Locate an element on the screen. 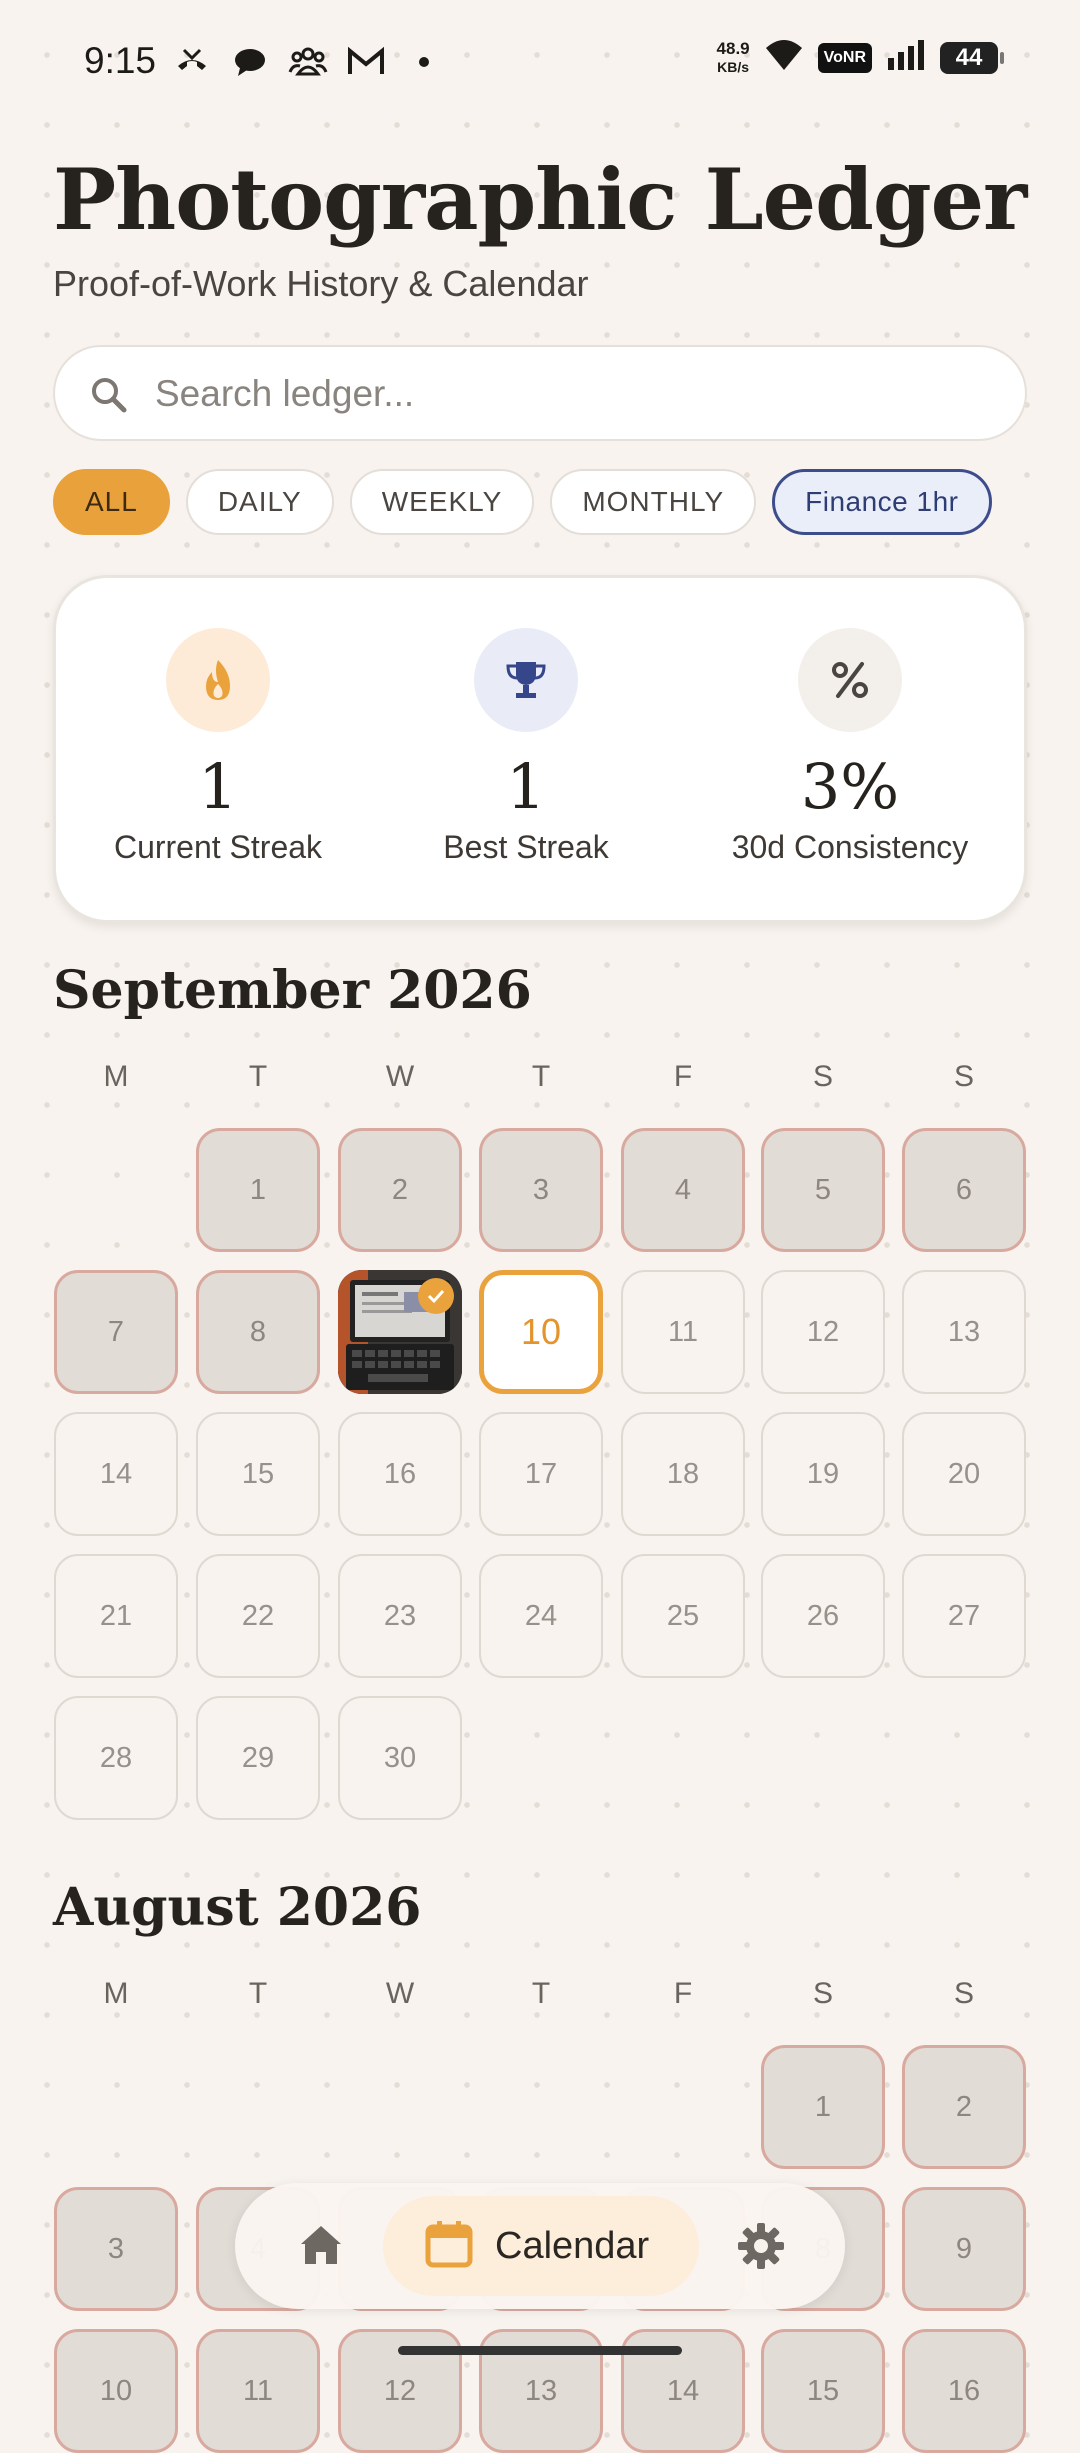  speed-value: 48.9 is located at coordinates (733, 48).